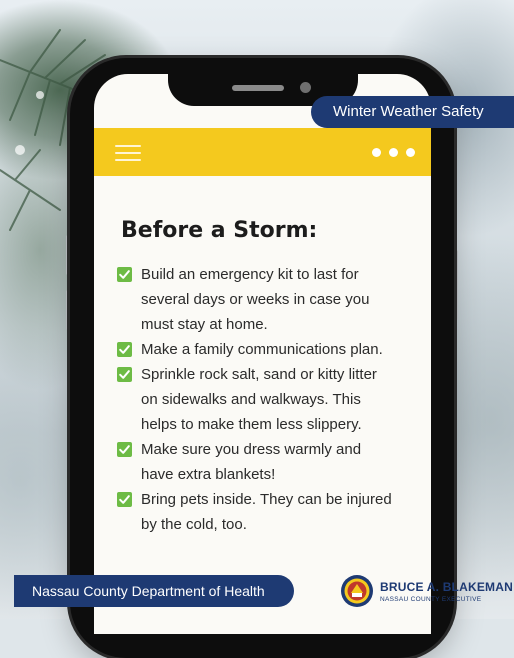 Image resolution: width=514 pixels, height=658 pixels. Describe the element at coordinates (251, 399) in the screenshot. I see `checklist-item-text: on sidewalks and walkways. This` at that location.